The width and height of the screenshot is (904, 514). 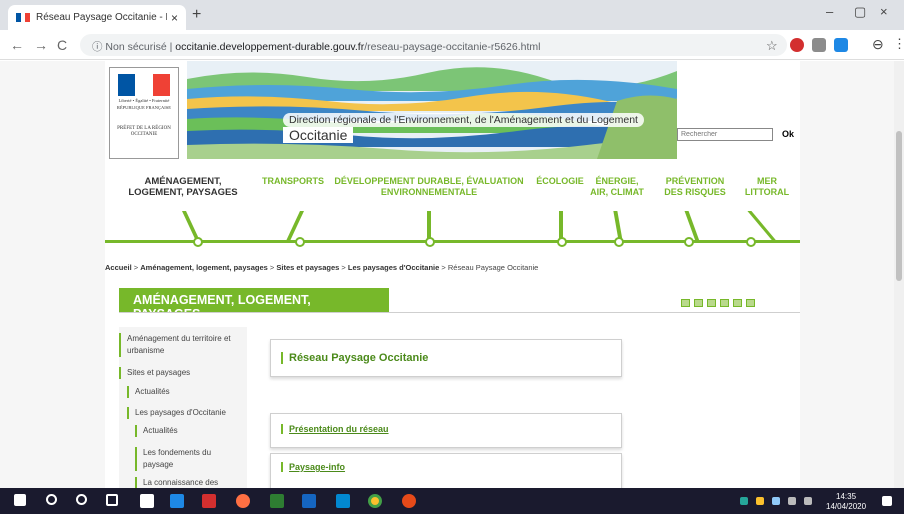 I want to click on section-divider, so click(x=459, y=312).